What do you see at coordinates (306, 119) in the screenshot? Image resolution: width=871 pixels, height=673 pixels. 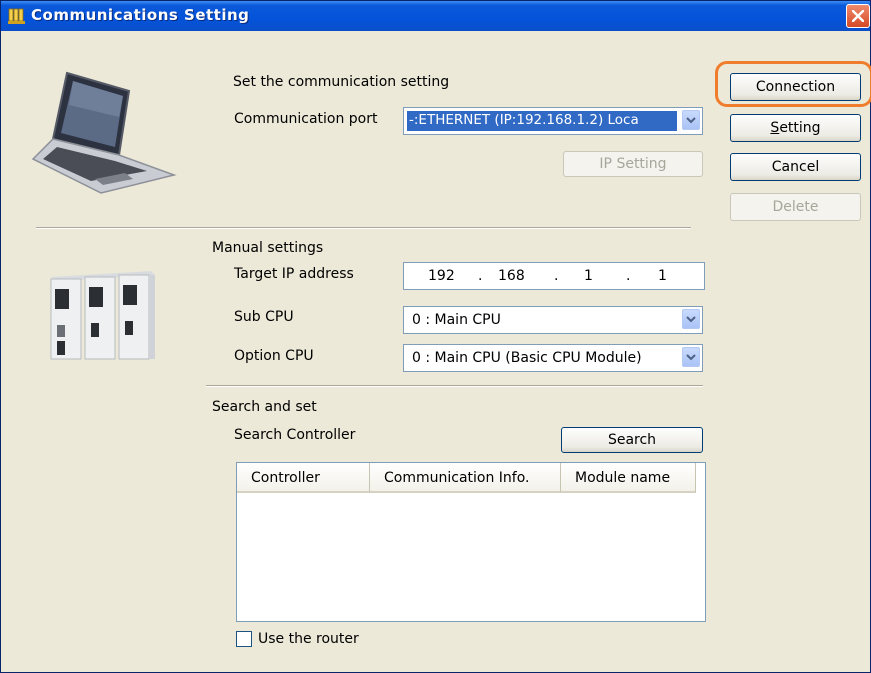 I see `port-label: Communication port` at bounding box center [306, 119].